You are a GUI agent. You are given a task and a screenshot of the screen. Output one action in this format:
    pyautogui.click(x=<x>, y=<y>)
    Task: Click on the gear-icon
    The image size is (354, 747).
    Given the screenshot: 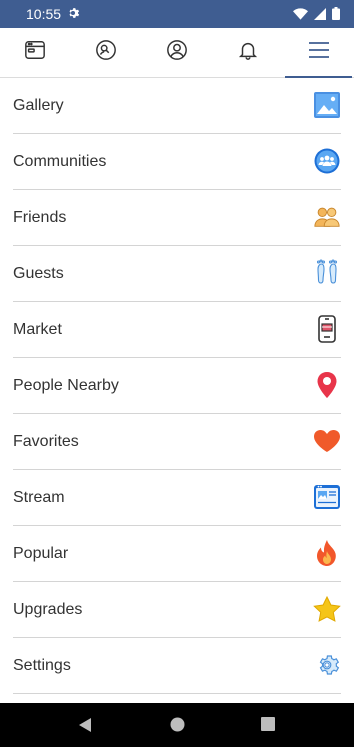 What is the action you would take?
    pyautogui.click(x=73, y=15)
    